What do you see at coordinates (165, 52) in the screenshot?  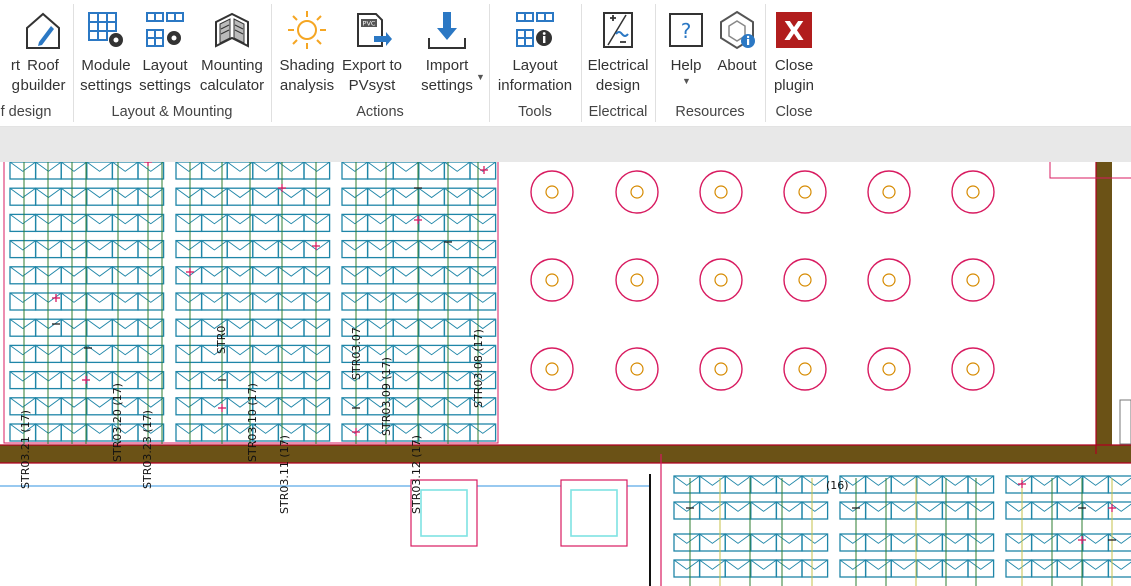 I see `layout-settings-button: Layout settings` at bounding box center [165, 52].